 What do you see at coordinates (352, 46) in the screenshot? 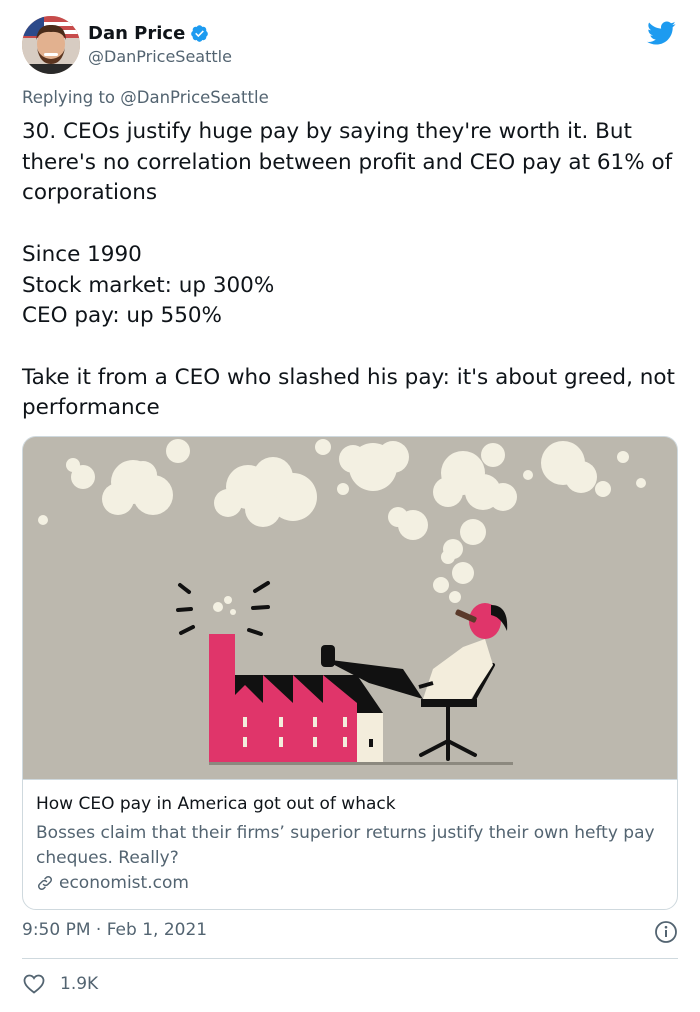
I see `tweet-header: Dan Price @DanPriceSeattle` at bounding box center [352, 46].